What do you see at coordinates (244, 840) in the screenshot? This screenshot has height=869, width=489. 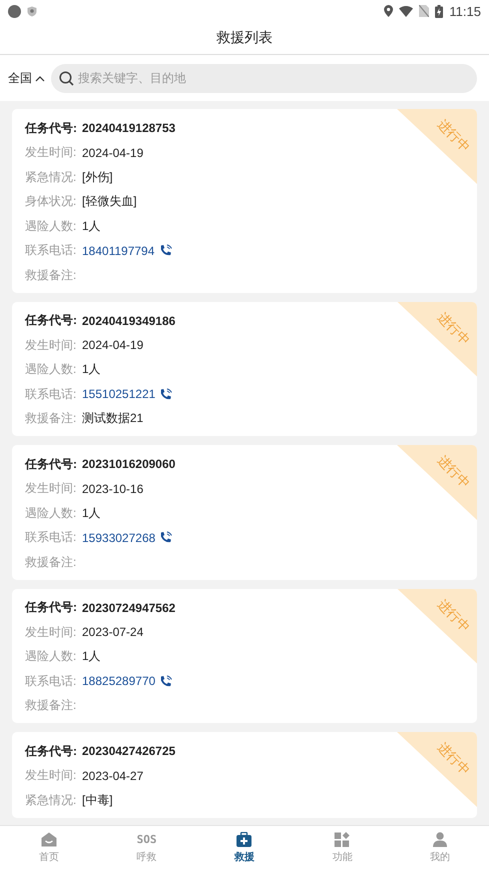 I see `medical-kit-icon` at bounding box center [244, 840].